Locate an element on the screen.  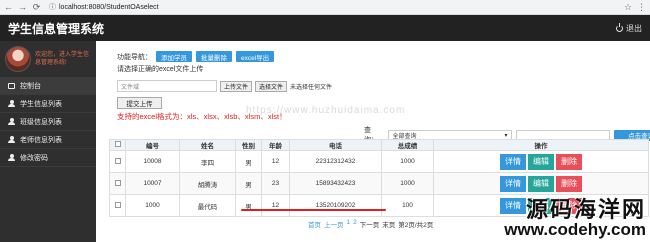
table-header-row: 编号 姓名 性别 年龄 电话 总成绩 操作 is located at coordinates (379, 145).